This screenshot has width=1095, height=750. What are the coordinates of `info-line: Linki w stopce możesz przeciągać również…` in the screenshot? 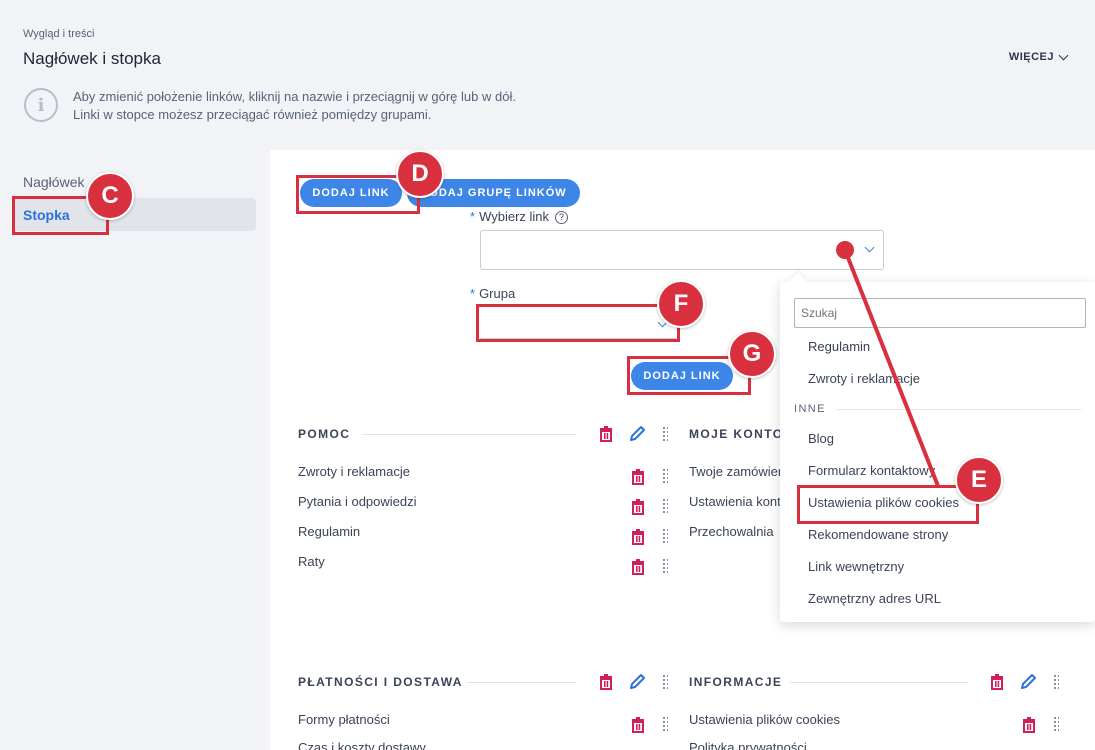 It's located at (252, 114).